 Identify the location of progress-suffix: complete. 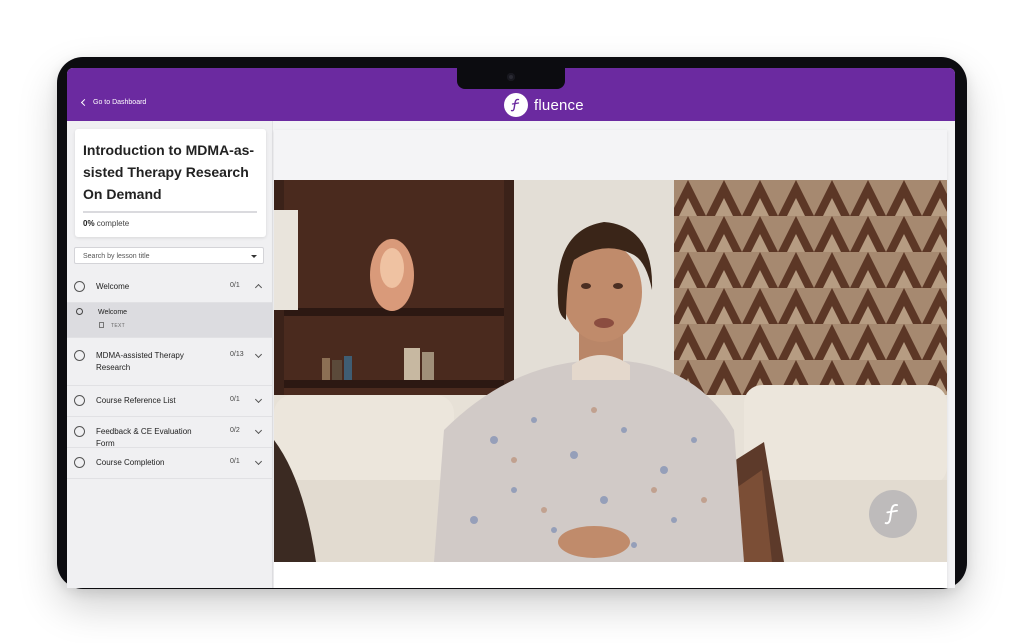
(113, 223).